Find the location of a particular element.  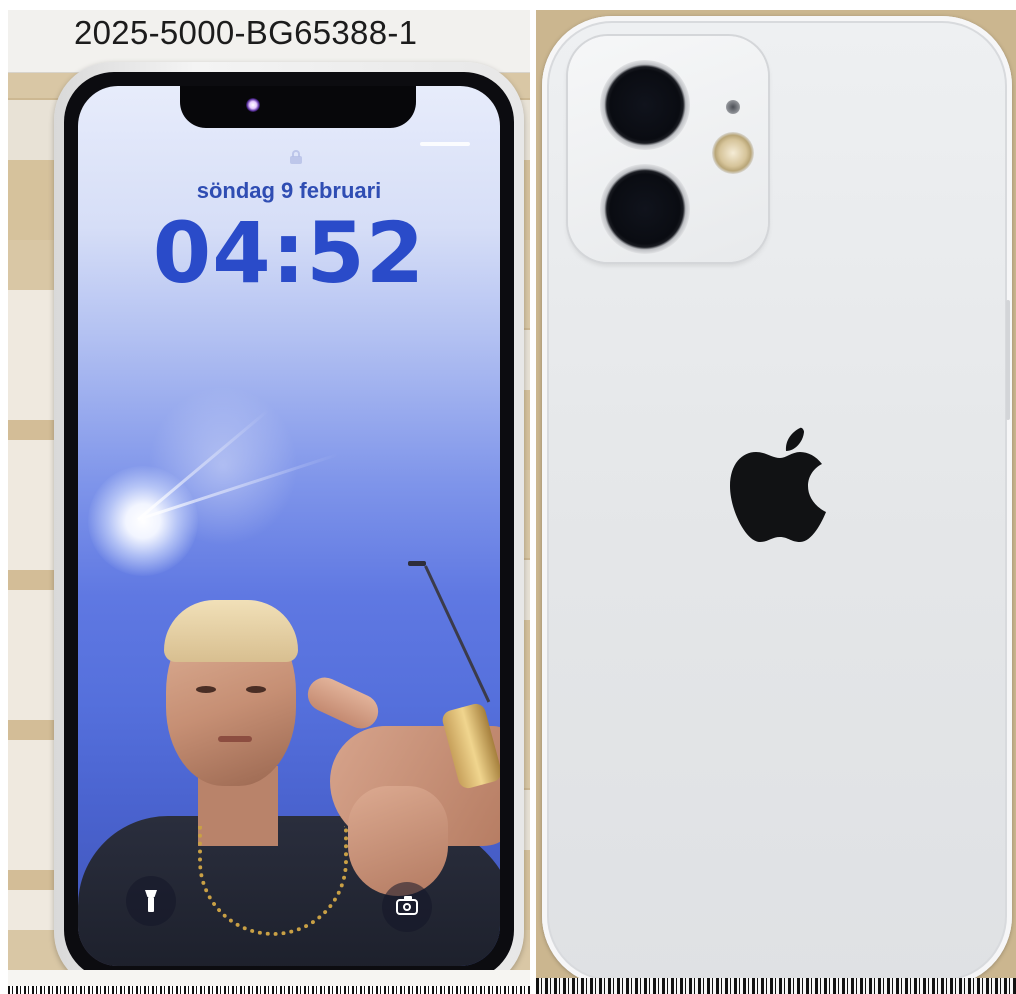

status-bar-indicator is located at coordinates (445, 144).